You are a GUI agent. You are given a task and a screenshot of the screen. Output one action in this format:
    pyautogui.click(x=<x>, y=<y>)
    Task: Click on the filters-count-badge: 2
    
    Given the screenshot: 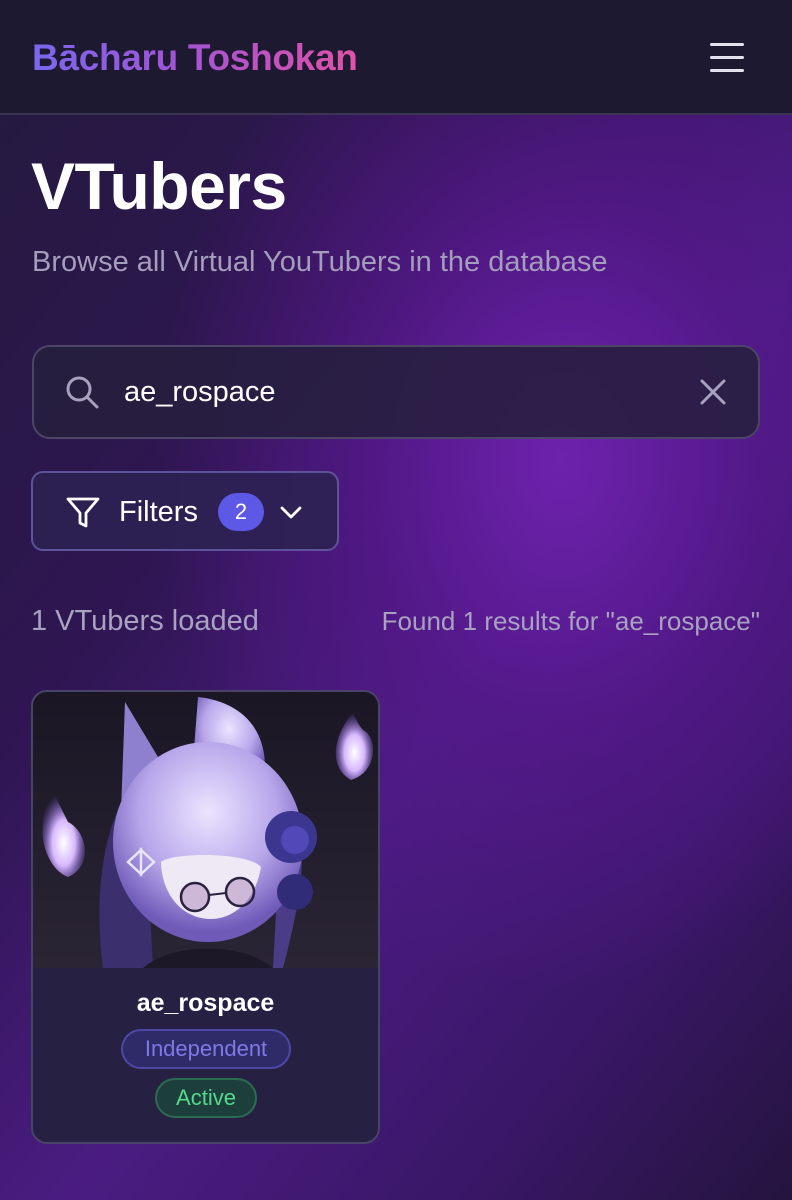 What is the action you would take?
    pyautogui.click(x=241, y=512)
    